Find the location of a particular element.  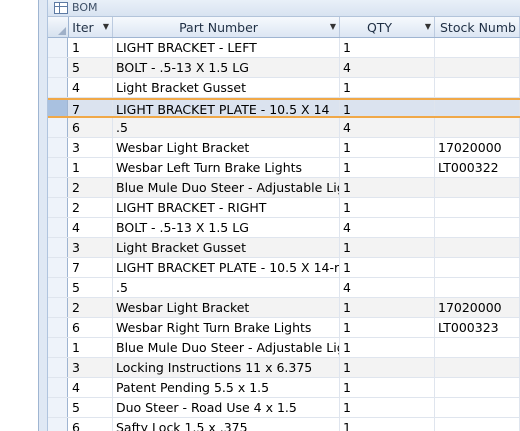

cell-part-number: LIGHT BRACKET PLATE - 10.5 X 14-righ is located at coordinates (226, 267).